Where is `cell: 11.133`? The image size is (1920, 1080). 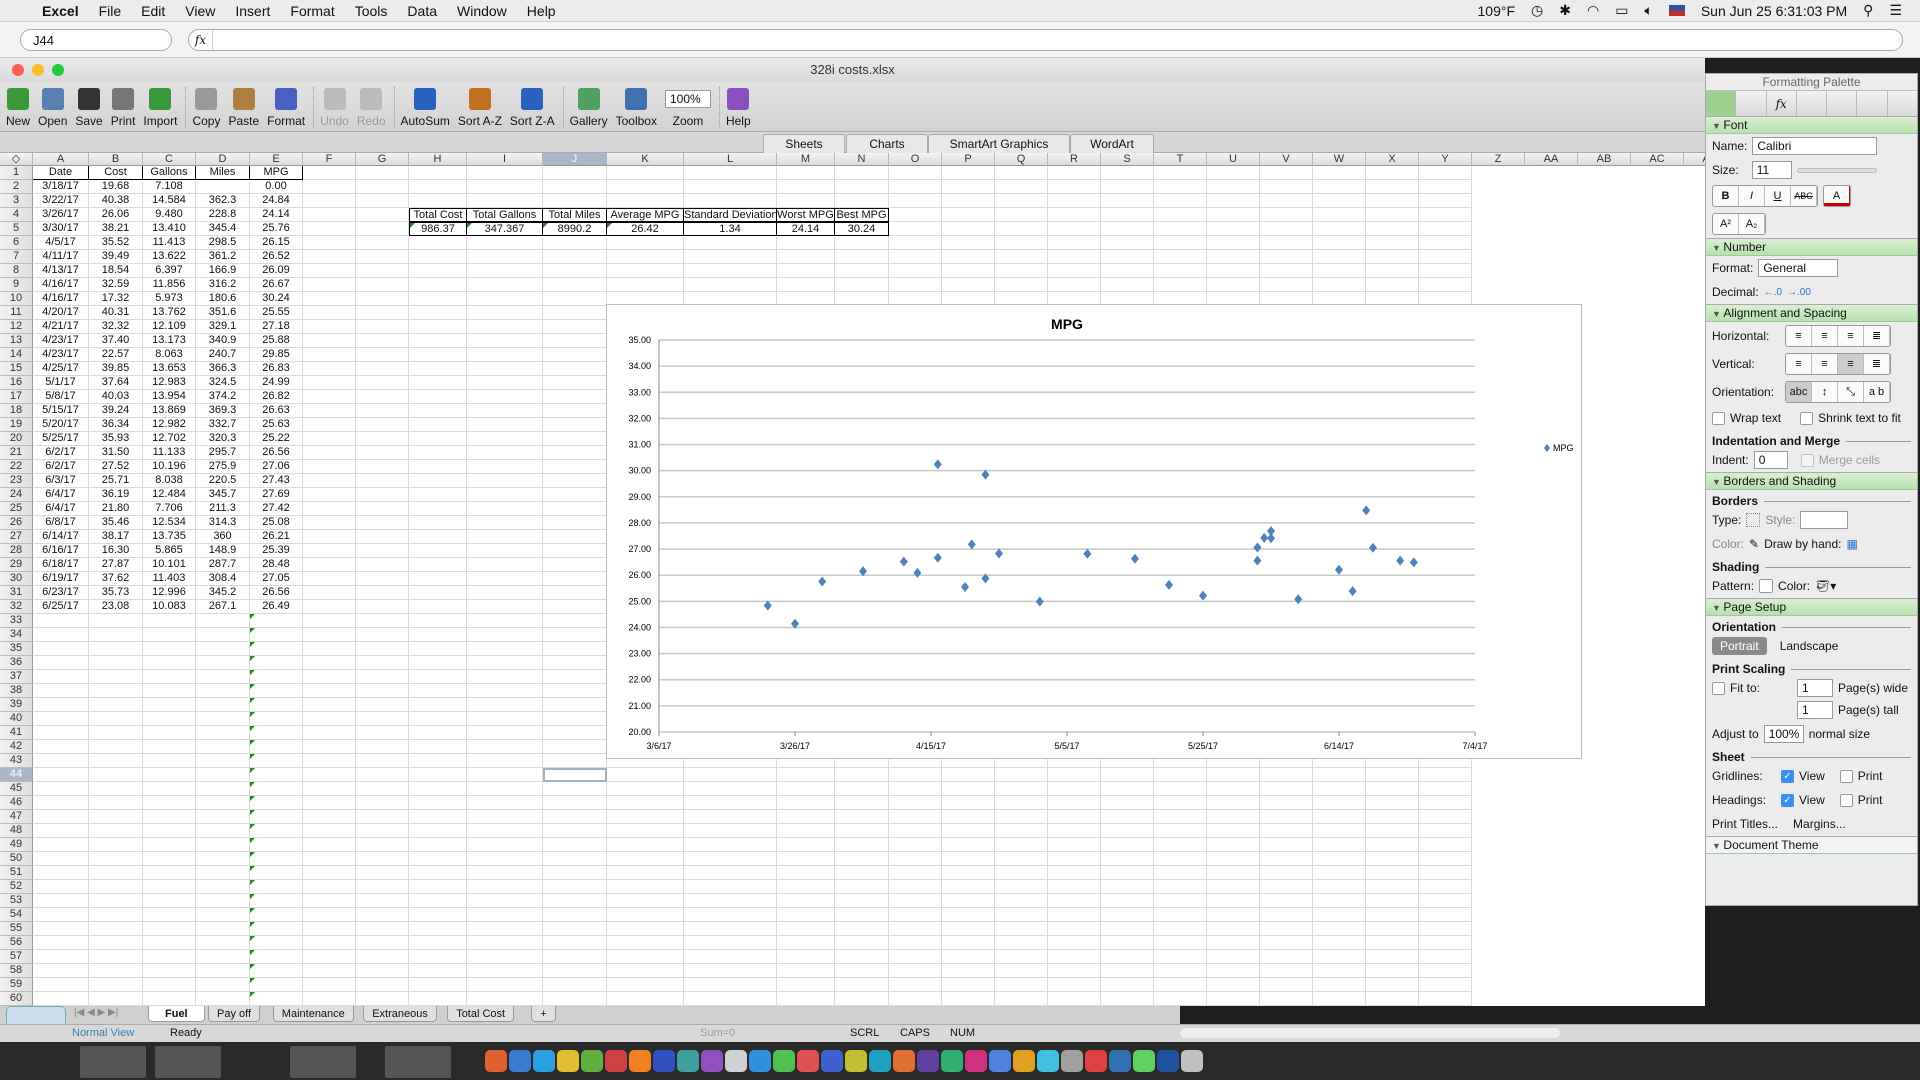 cell: 11.133 is located at coordinates (169, 453).